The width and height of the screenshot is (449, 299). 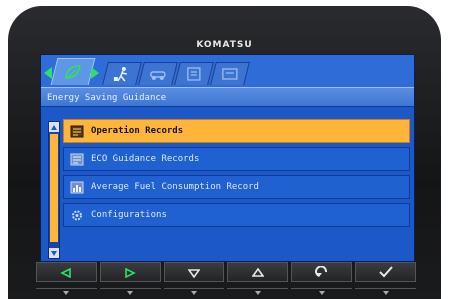 I want to click on f5-return-button, so click(x=322, y=272).